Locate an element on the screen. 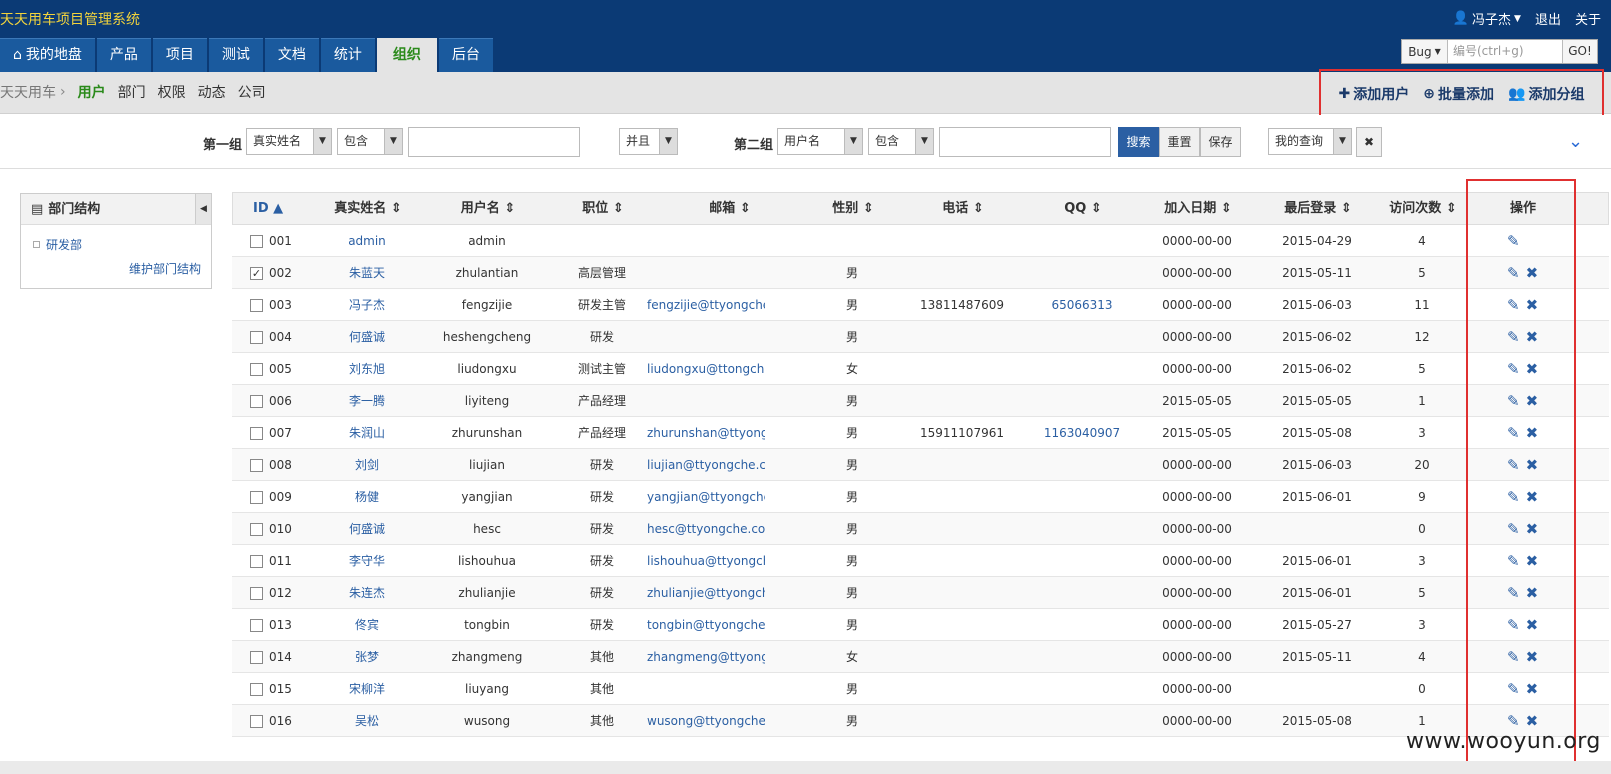 This screenshot has height=774, width=1611. tab-test: 测试 is located at coordinates (235, 55).